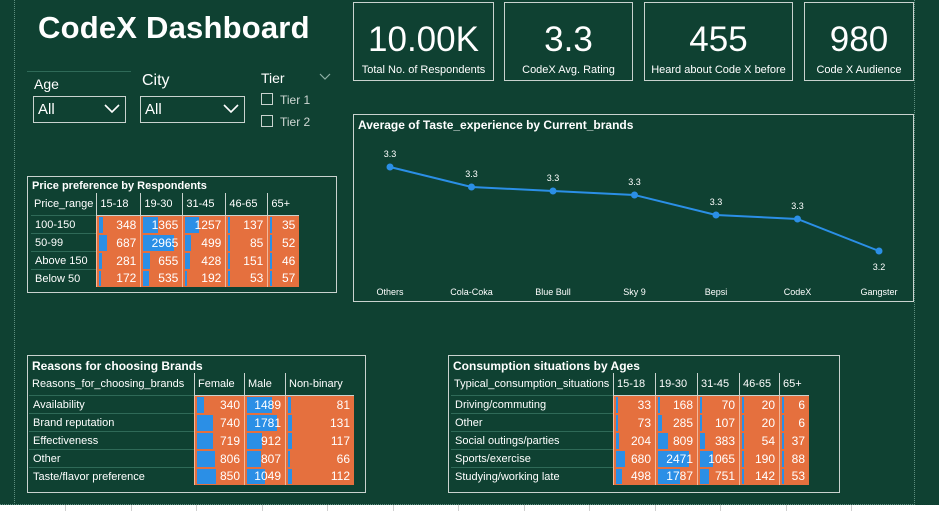 The image size is (939, 511). What do you see at coordinates (285, 122) in the screenshot?
I see `tier-option-2: Tier 2` at bounding box center [285, 122].